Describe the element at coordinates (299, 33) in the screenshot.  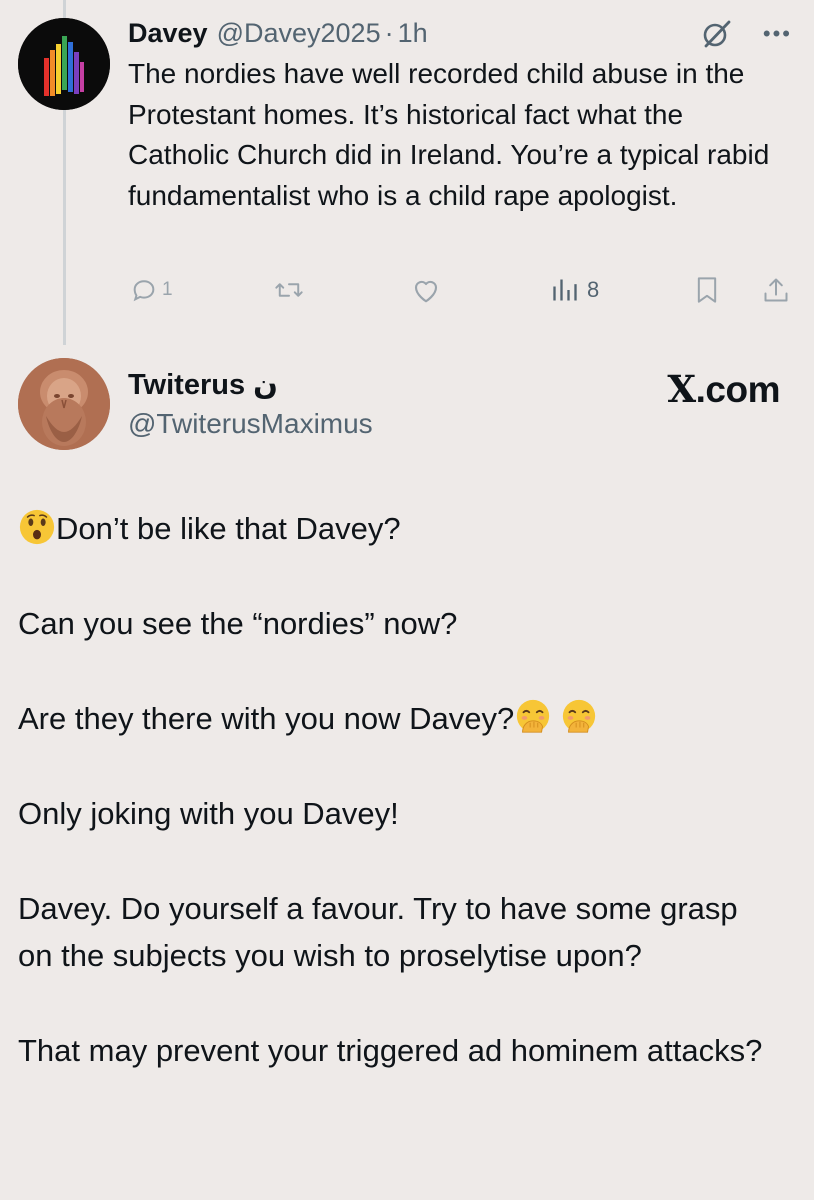
I see `author-handle: @Davey2025` at that location.